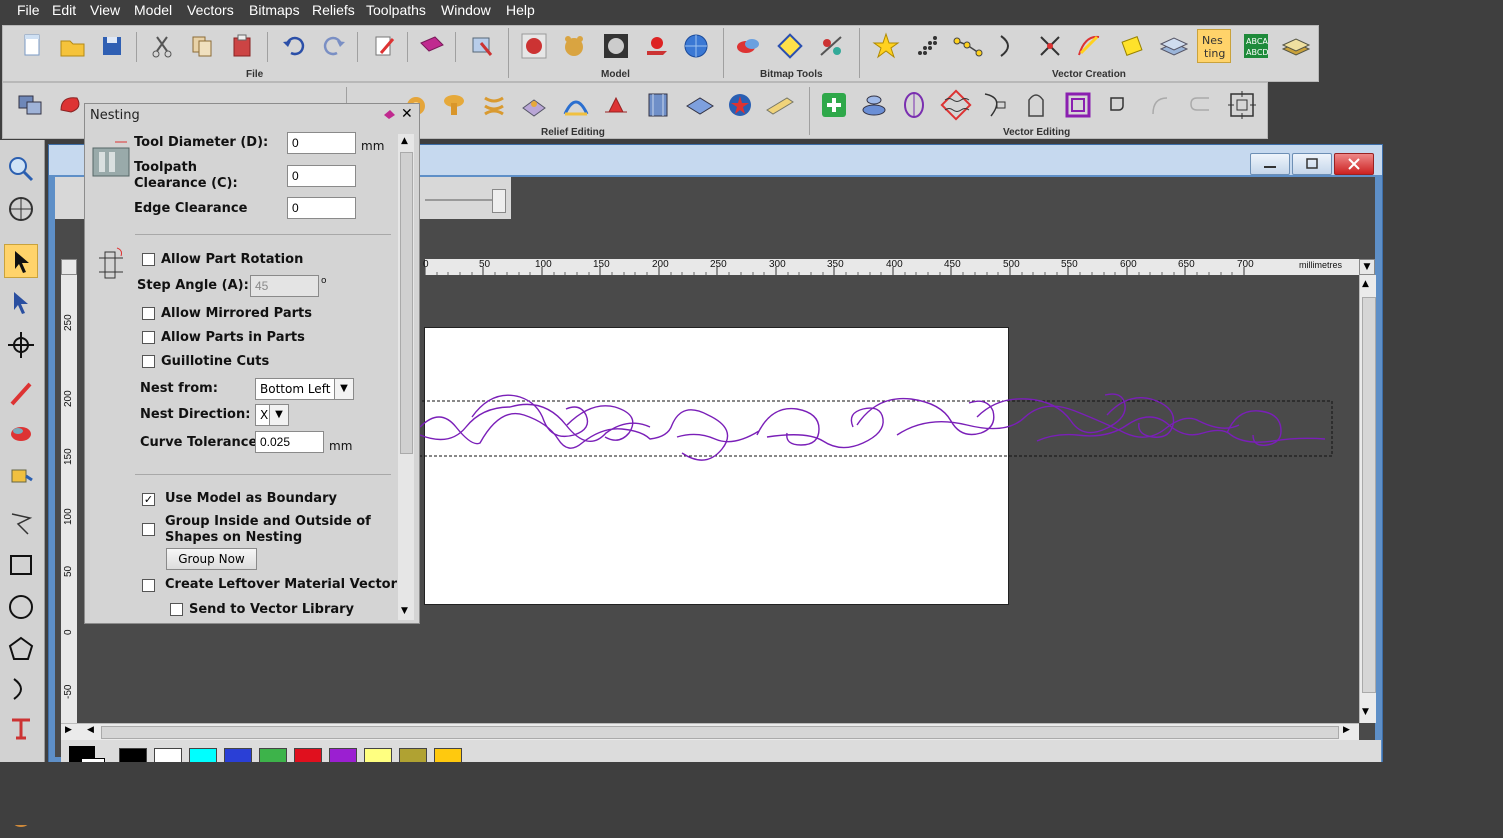 This screenshot has width=1503, height=838. Describe the element at coordinates (534, 46) in the screenshot. I see `model-bear-icon` at that location.